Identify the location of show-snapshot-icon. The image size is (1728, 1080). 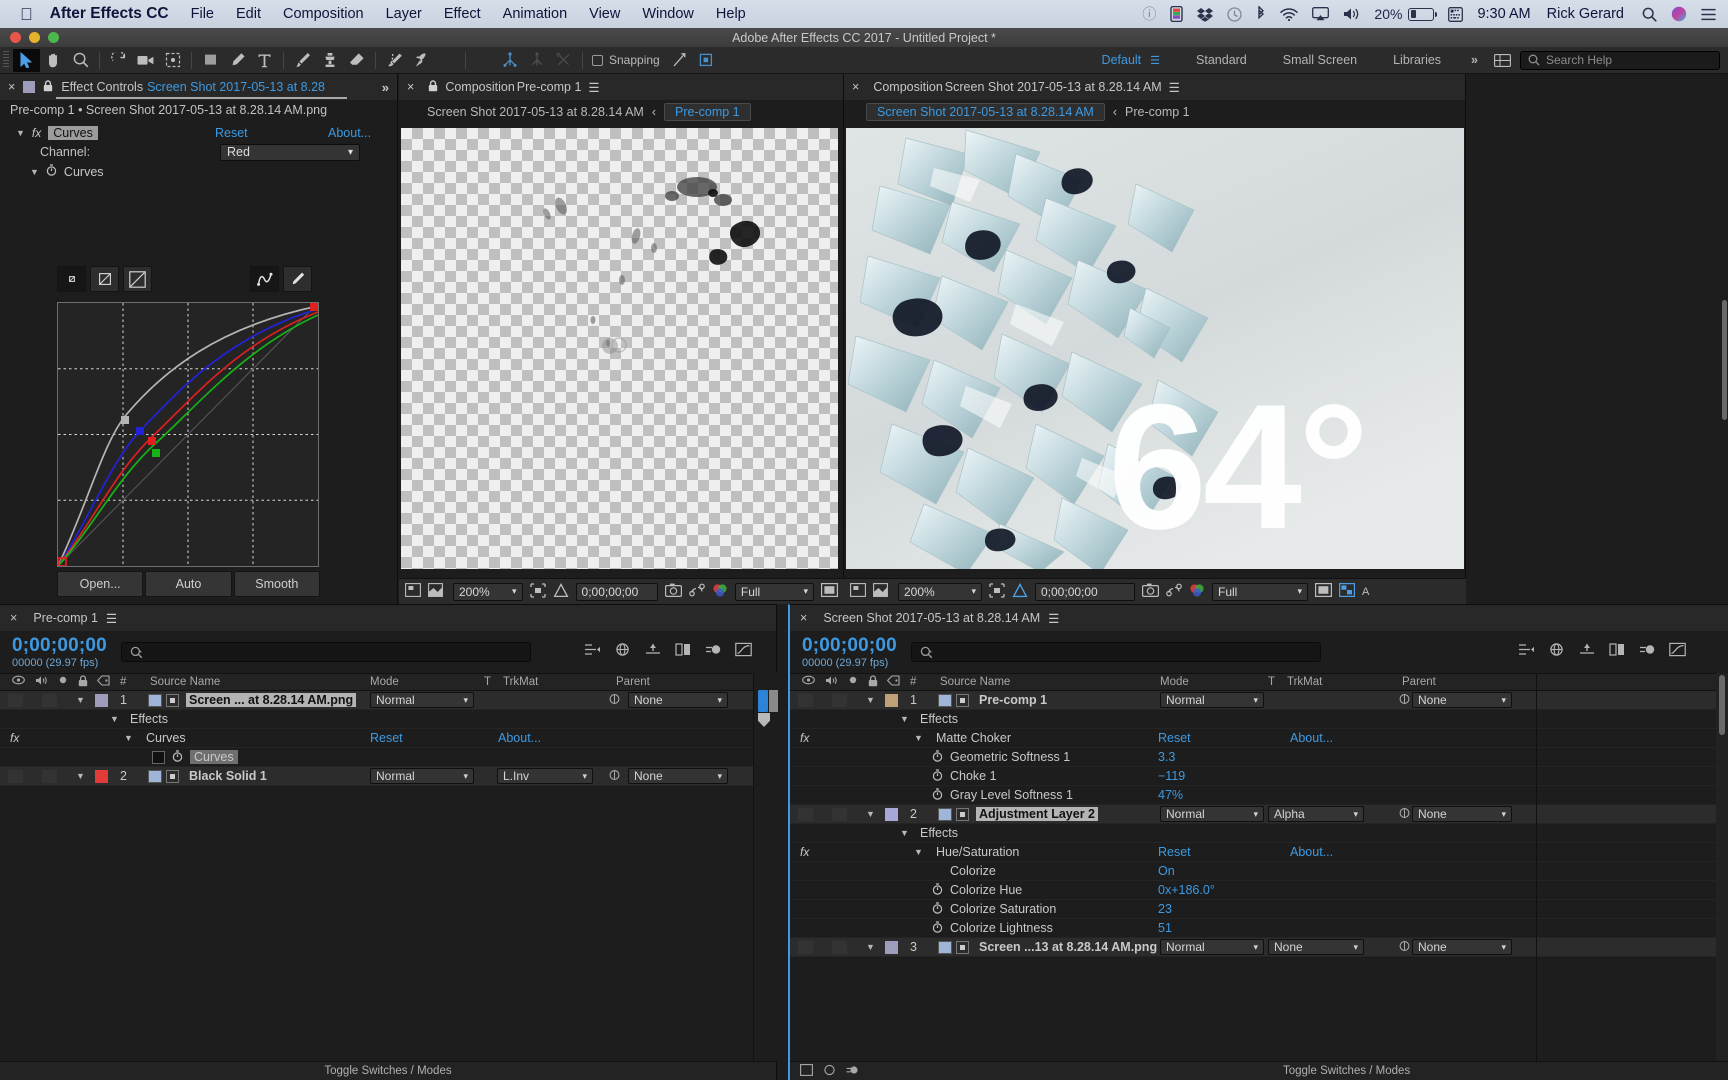
(1174, 591).